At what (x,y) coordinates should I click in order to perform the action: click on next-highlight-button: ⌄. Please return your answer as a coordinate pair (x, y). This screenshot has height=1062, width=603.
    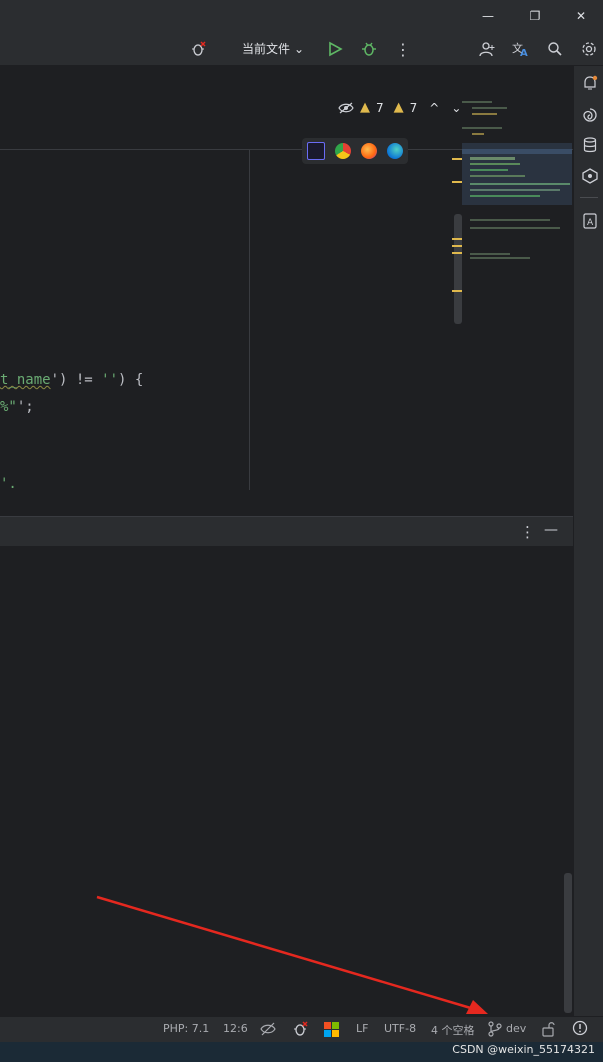
    Looking at the image, I should click on (456, 108).